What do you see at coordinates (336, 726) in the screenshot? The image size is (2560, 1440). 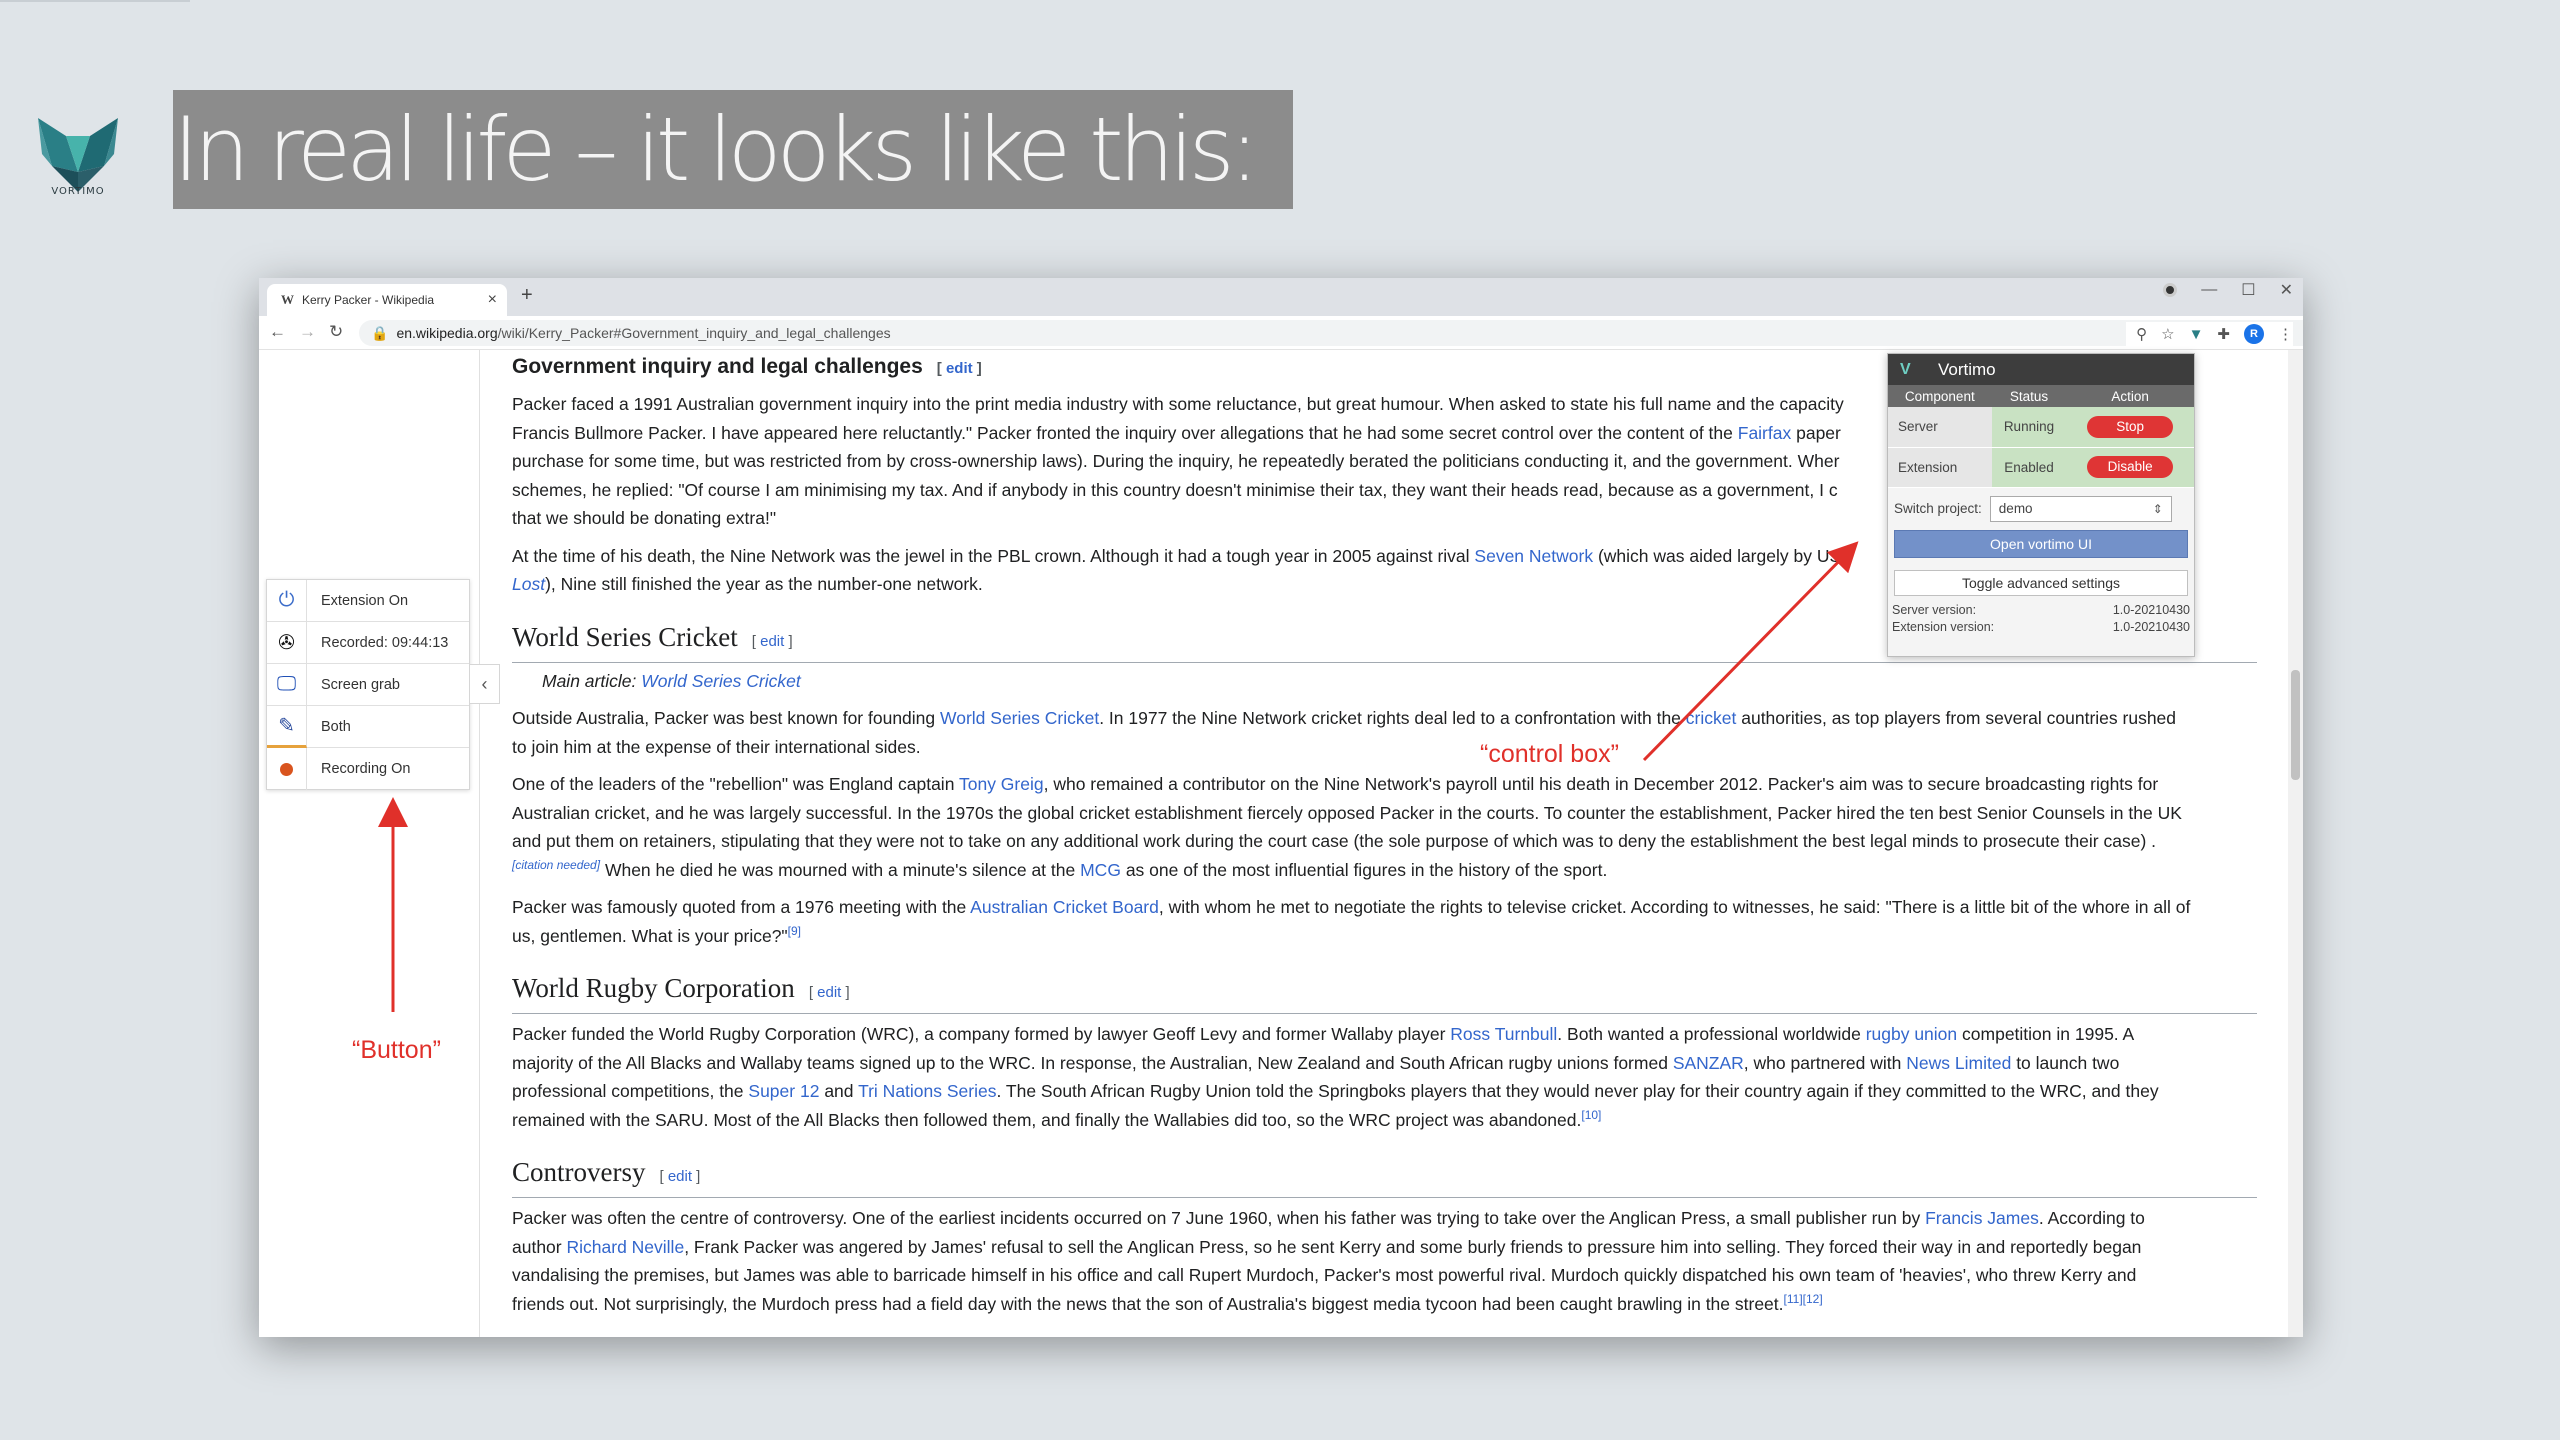 I see `panel-item-label: Both` at bounding box center [336, 726].